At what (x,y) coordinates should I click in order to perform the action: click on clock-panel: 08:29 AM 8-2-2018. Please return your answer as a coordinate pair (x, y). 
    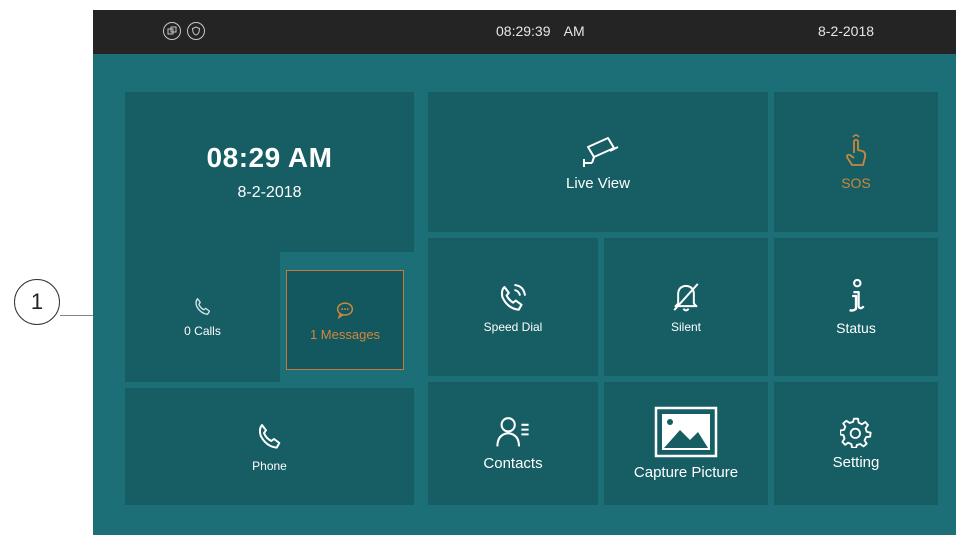
    Looking at the image, I should click on (269, 172).